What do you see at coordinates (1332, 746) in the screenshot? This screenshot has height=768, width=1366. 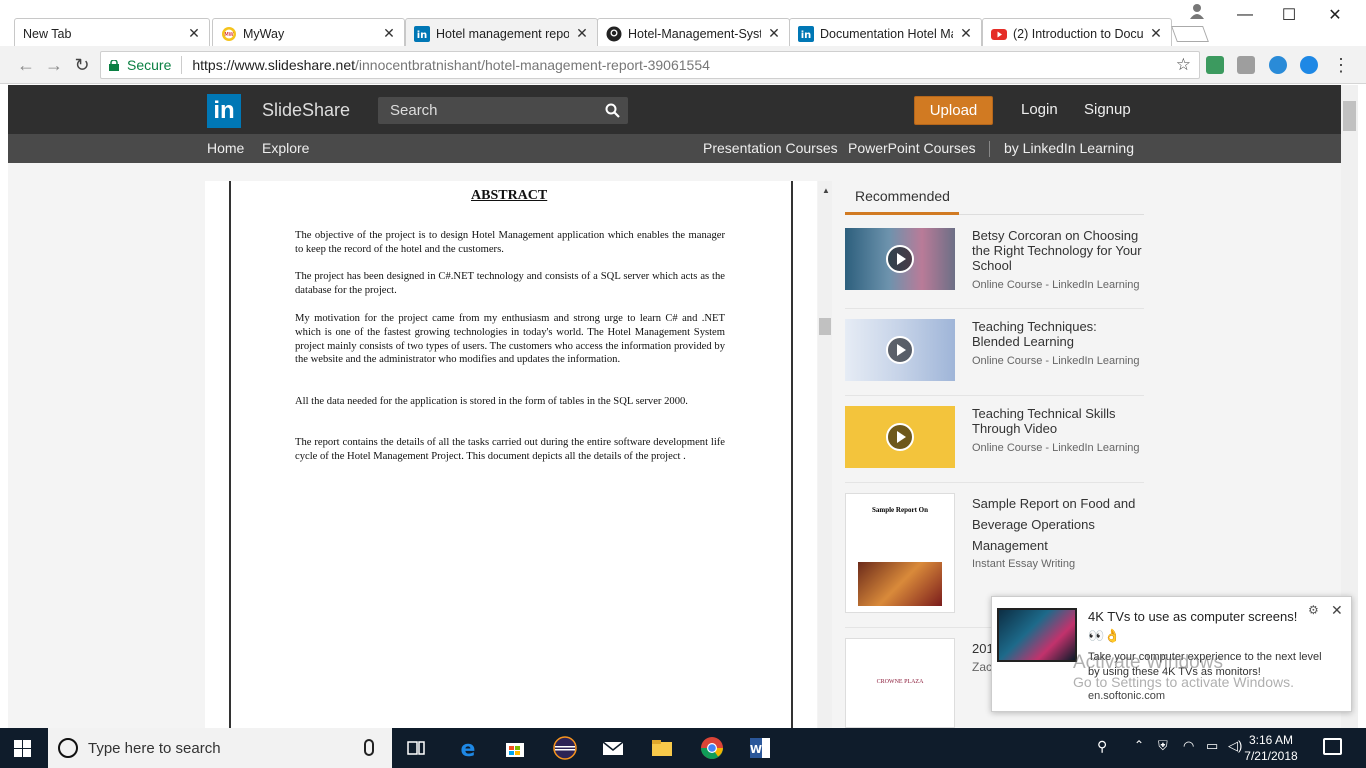 I see `action-center-icon` at bounding box center [1332, 746].